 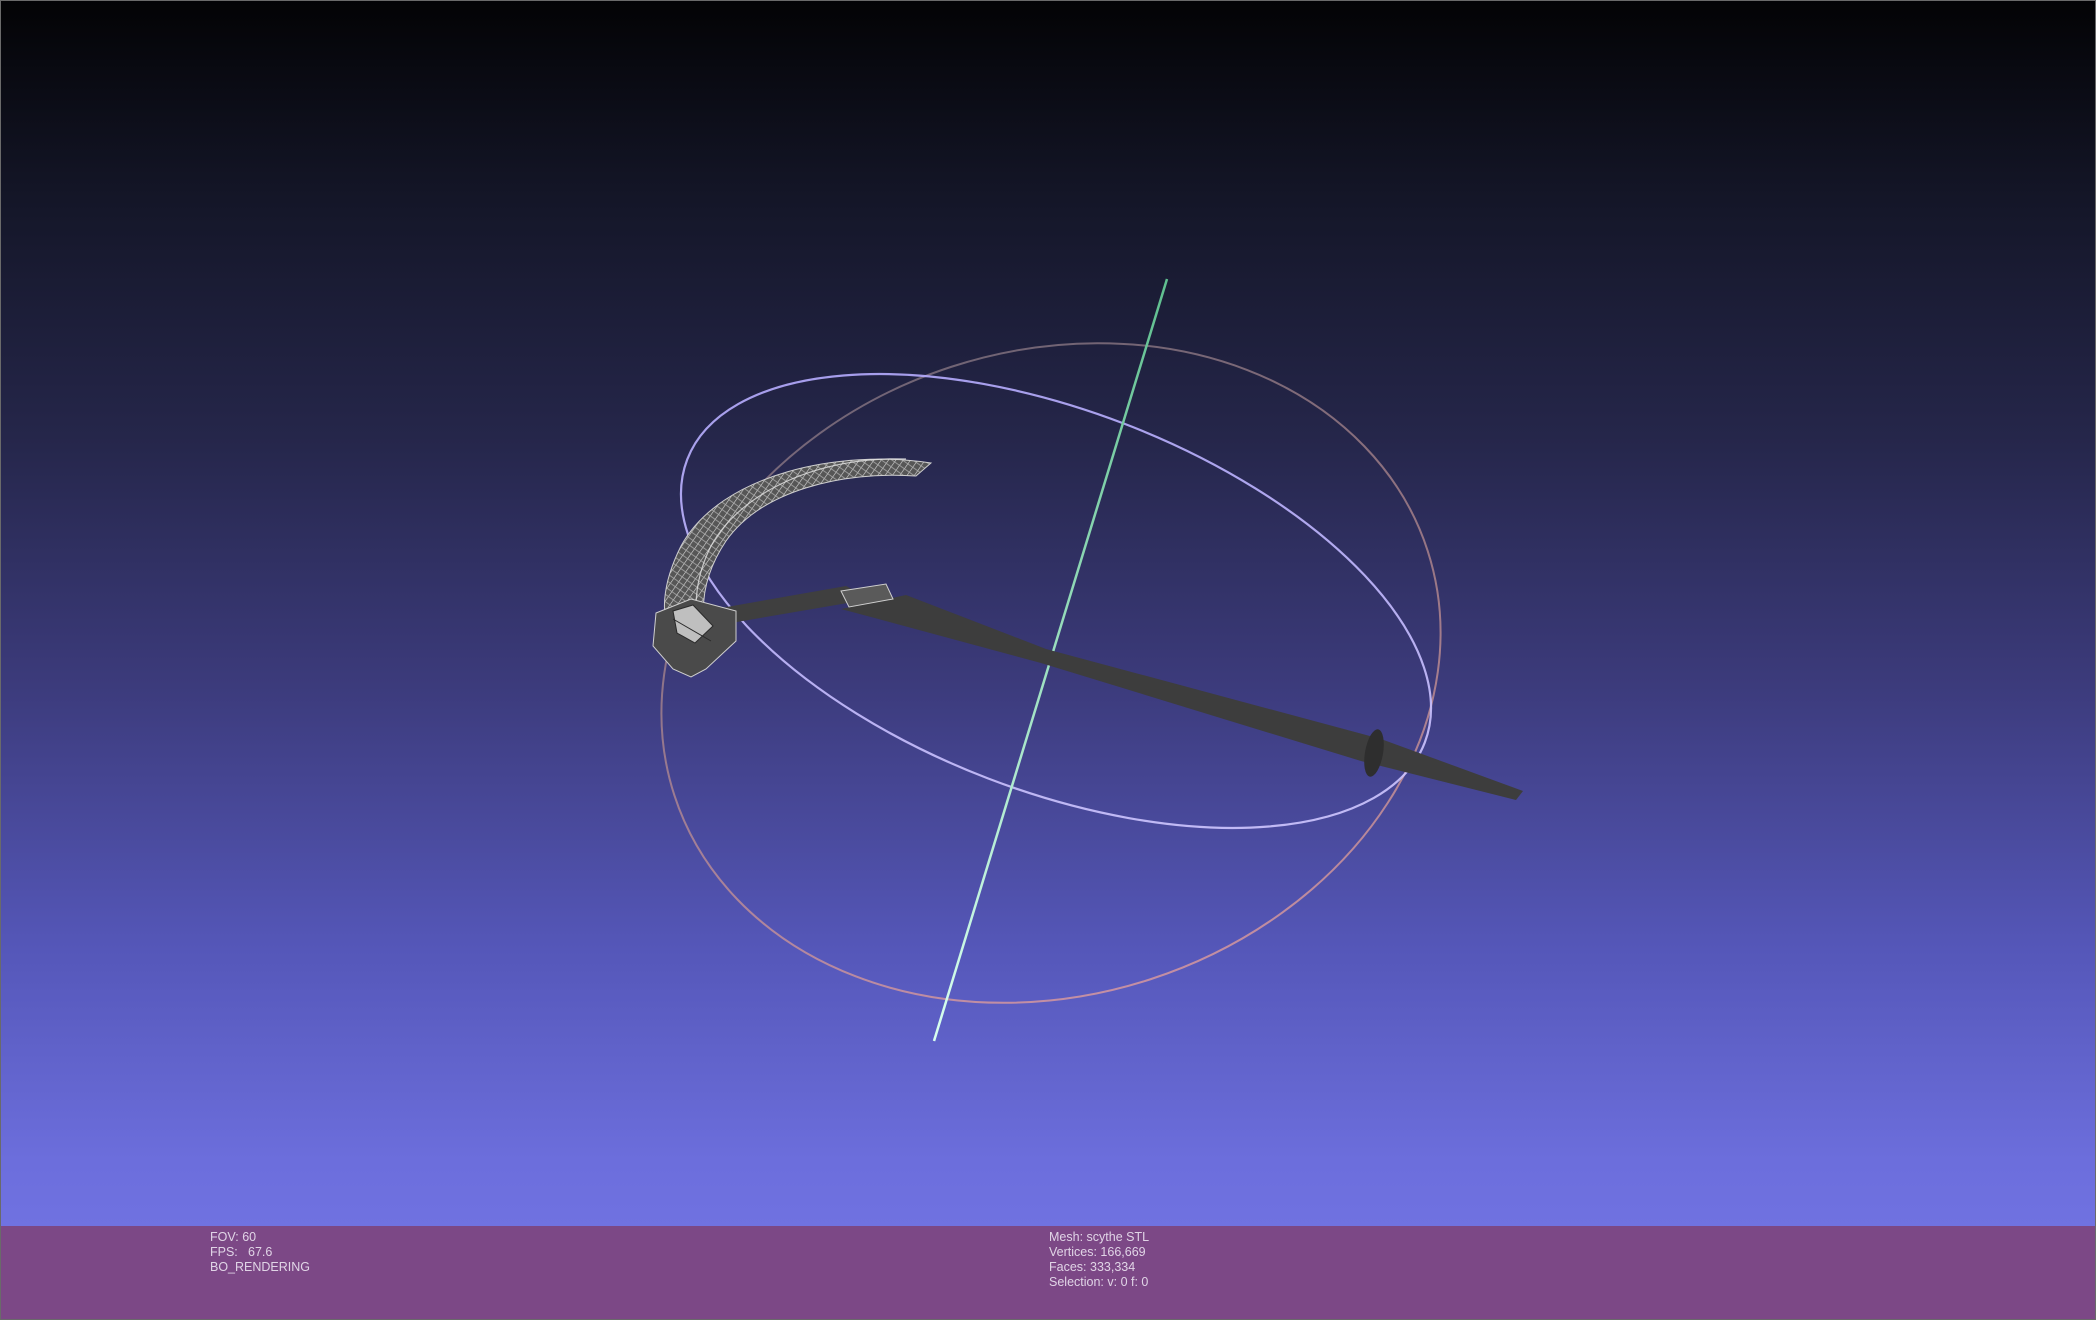 I want to click on vertices-readout: Vertices: 166,669, so click(x=1099, y=1252).